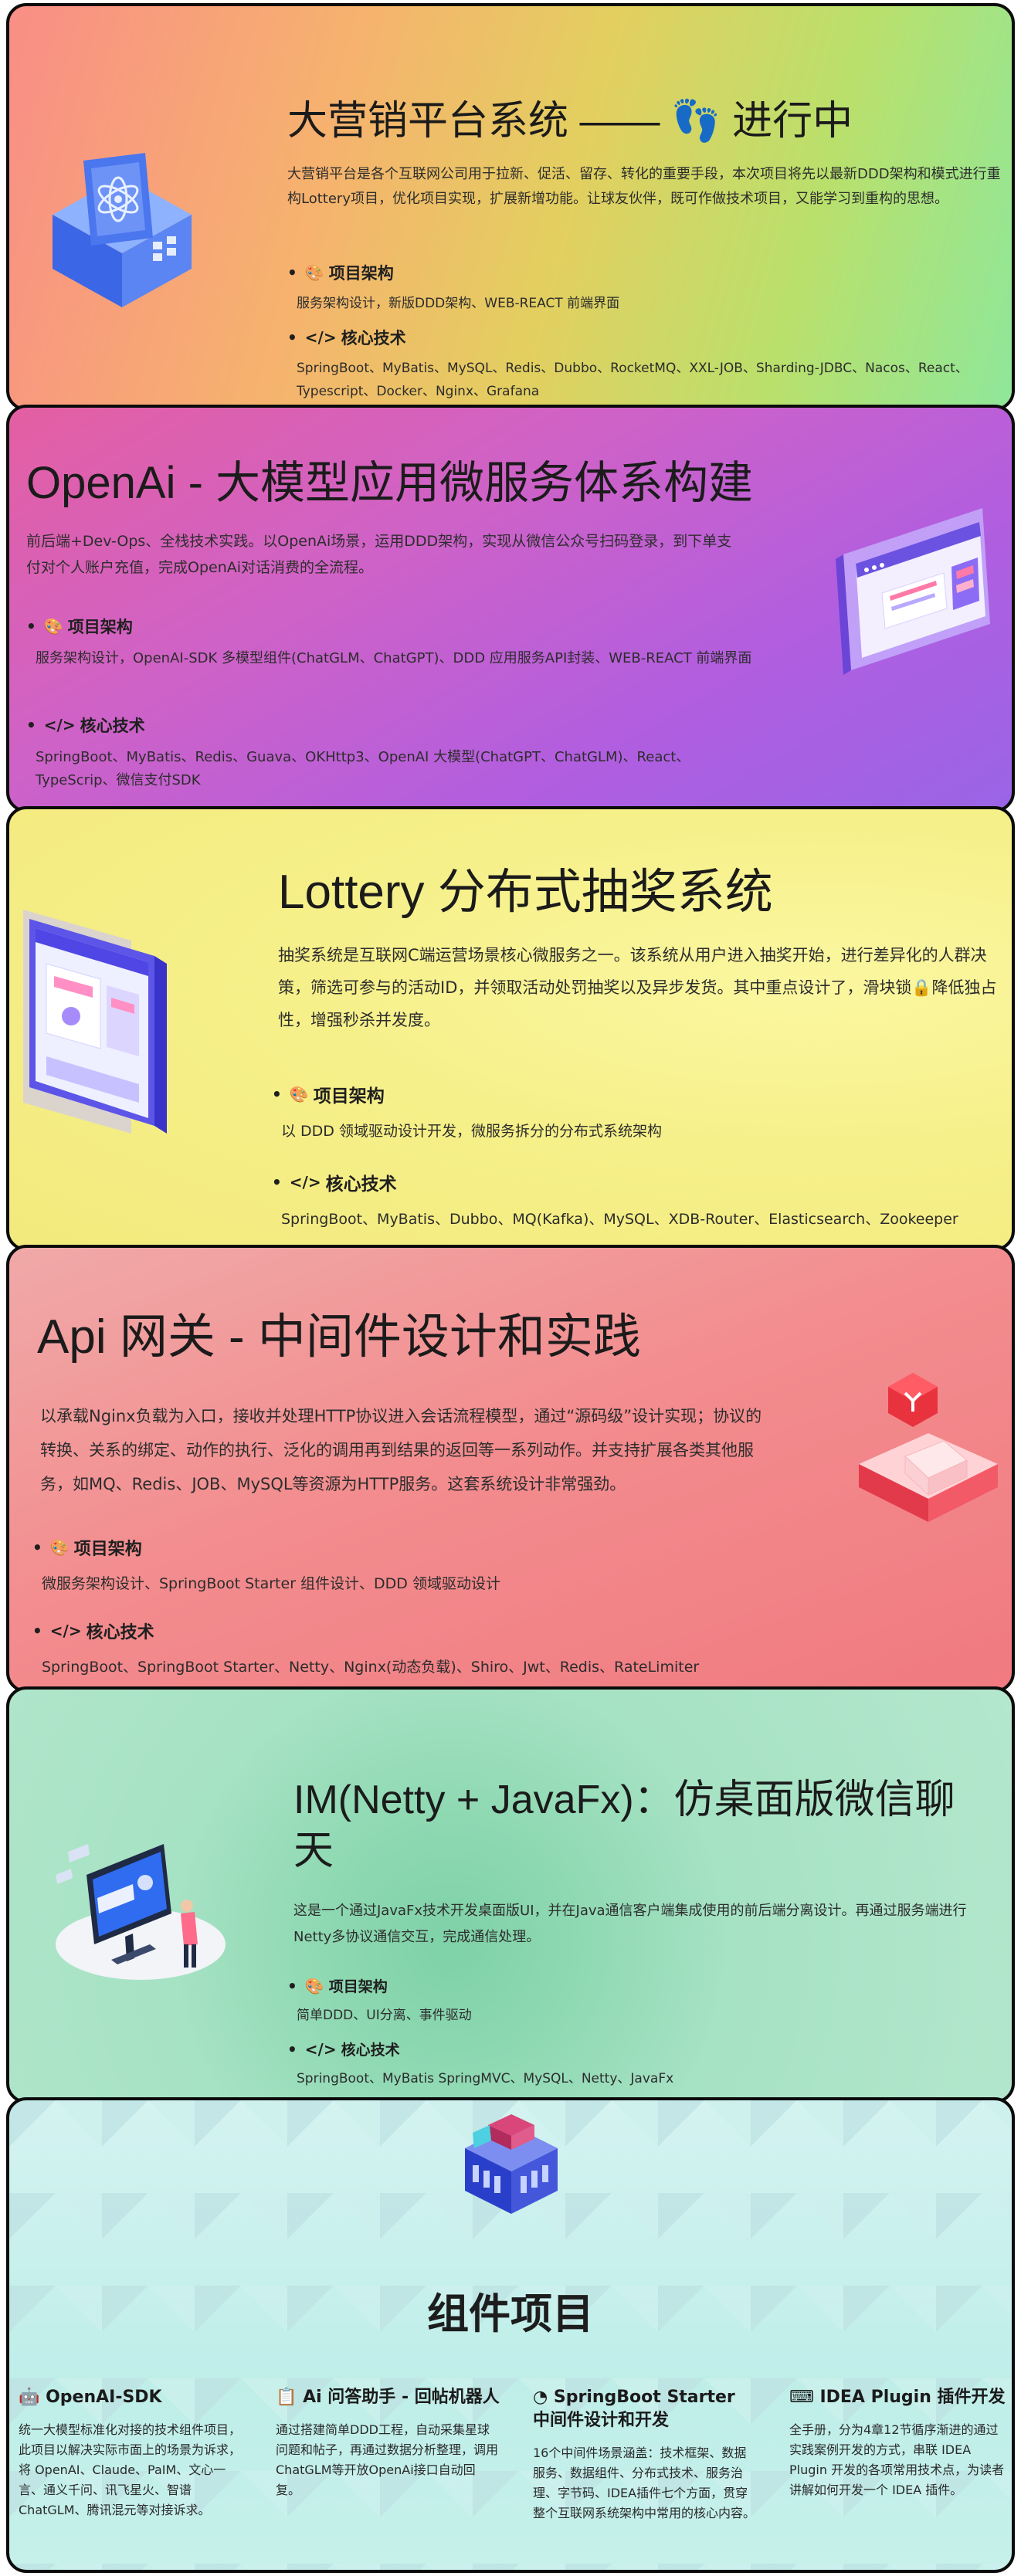  What do you see at coordinates (570, 121) in the screenshot?
I see `project-title: 大营销平台系统 —— 👣 进行中` at bounding box center [570, 121].